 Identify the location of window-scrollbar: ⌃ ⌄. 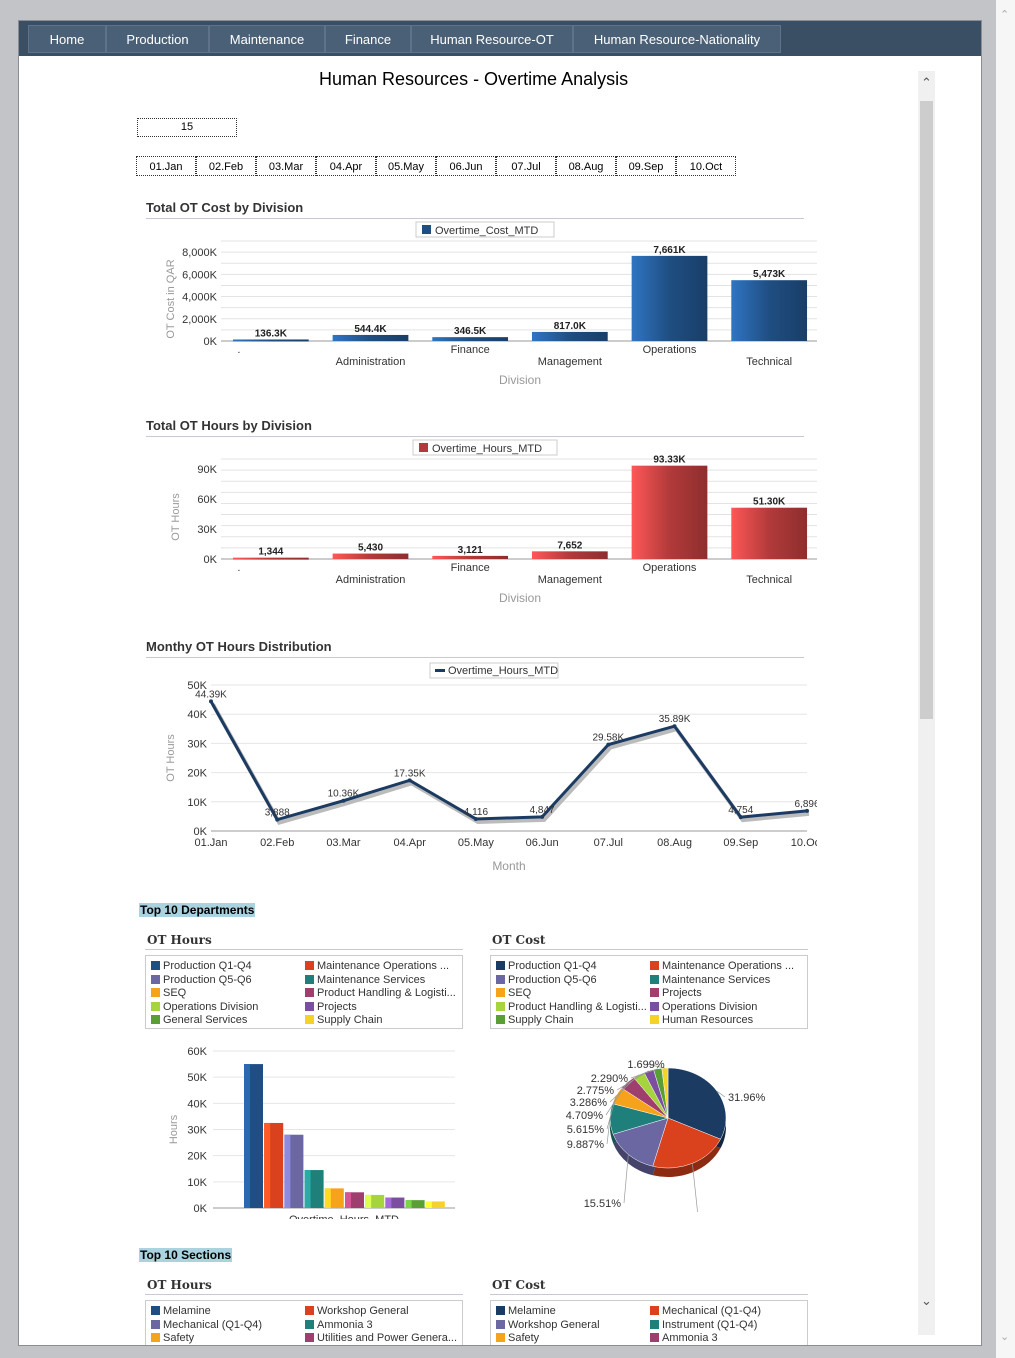
(1005, 679).